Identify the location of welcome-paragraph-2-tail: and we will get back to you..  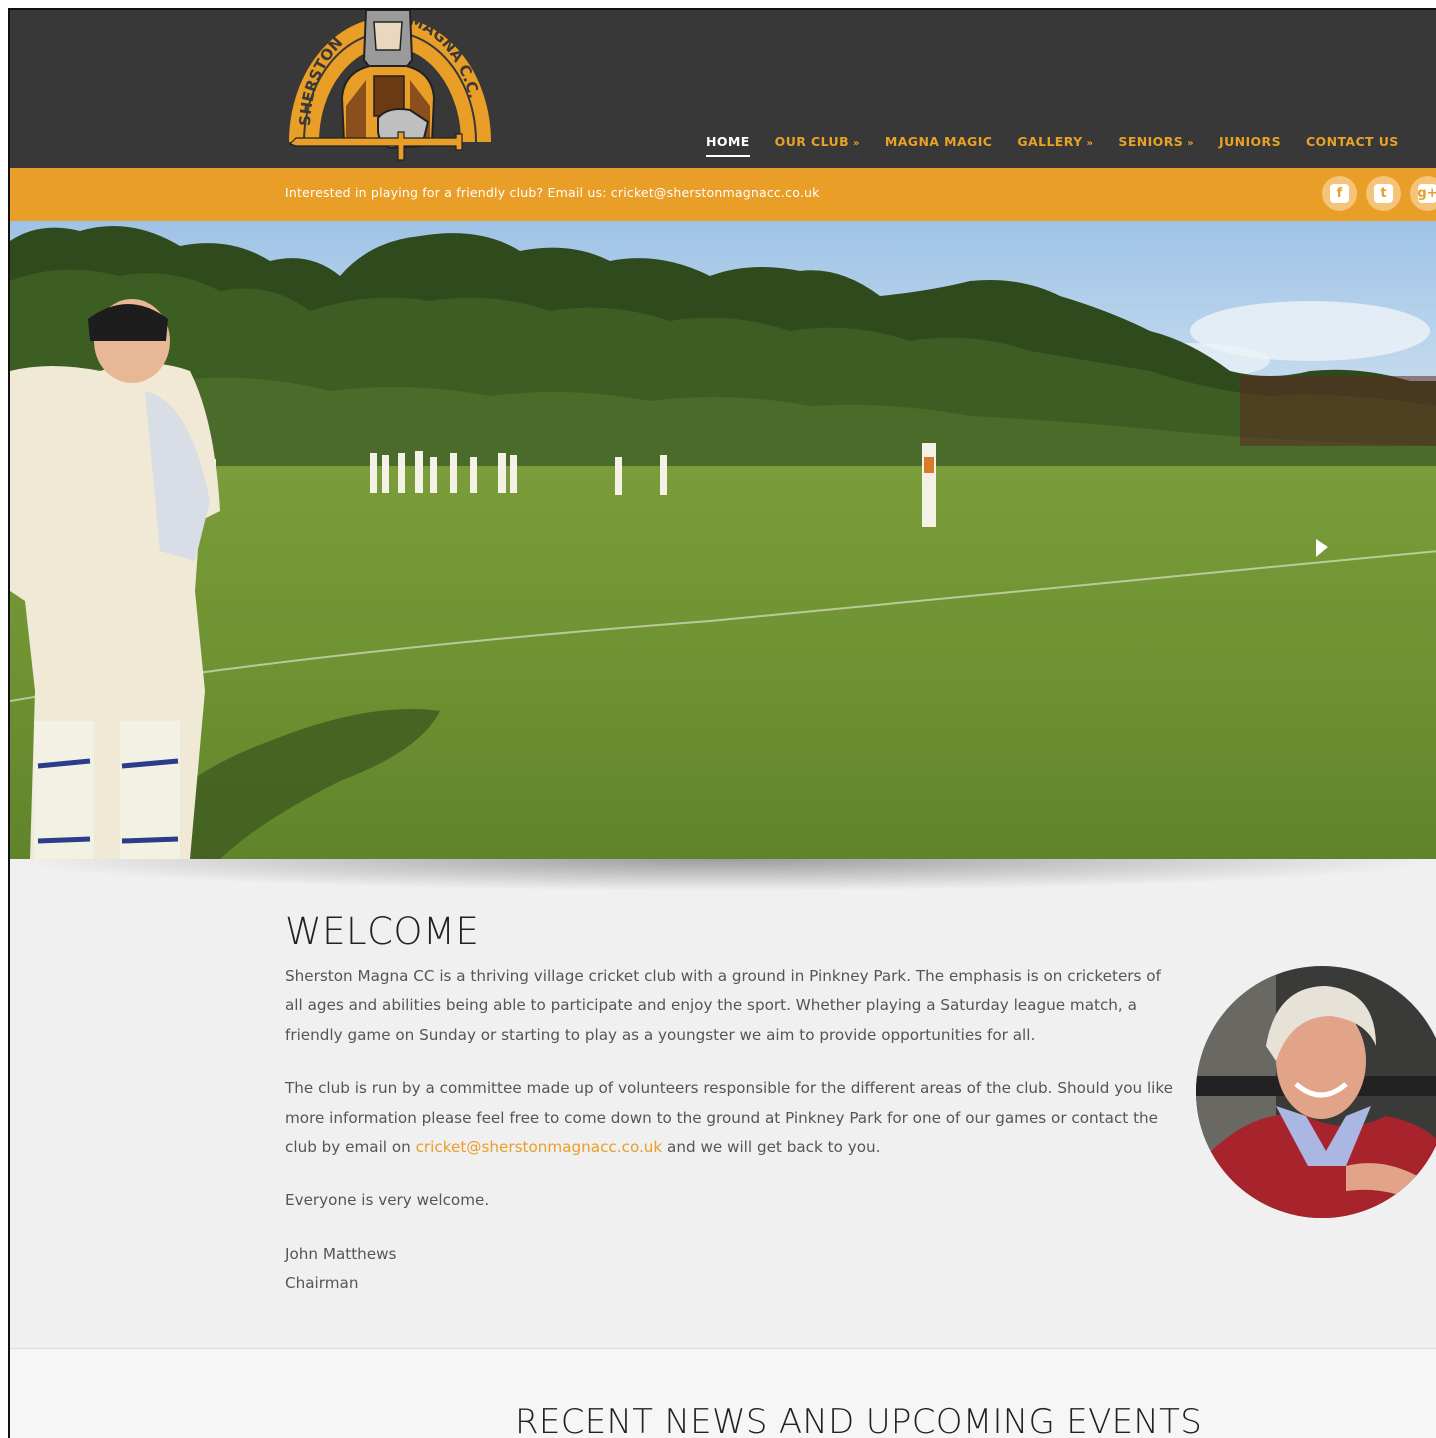
(771, 1147).